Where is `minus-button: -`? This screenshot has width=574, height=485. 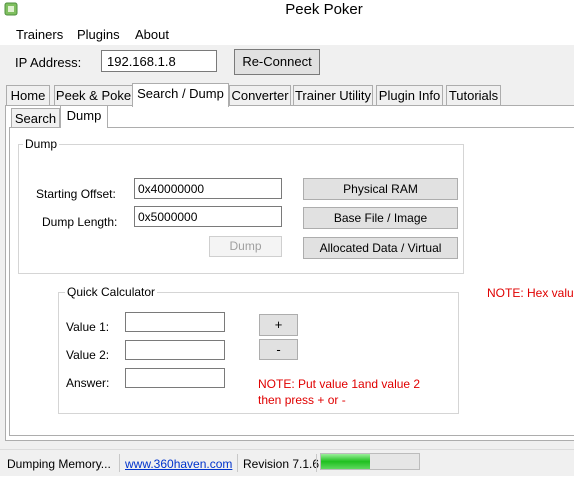
minus-button: - is located at coordinates (278, 349).